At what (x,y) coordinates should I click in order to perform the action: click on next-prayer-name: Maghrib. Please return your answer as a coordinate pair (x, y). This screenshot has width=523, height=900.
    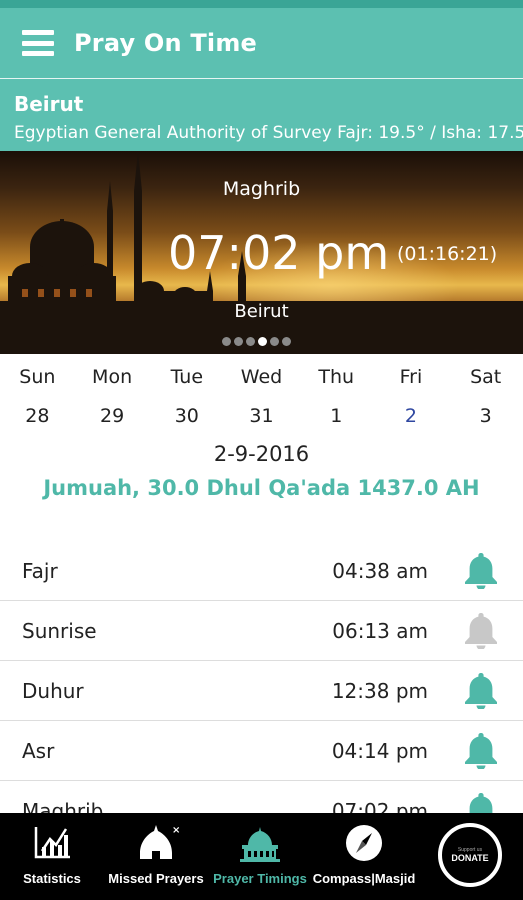
    Looking at the image, I should click on (261, 189).